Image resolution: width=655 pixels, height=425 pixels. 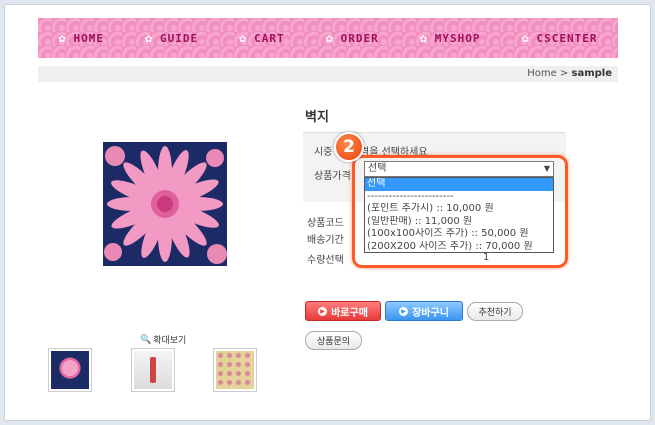 I want to click on nav-home: HOME, so click(x=82, y=38).